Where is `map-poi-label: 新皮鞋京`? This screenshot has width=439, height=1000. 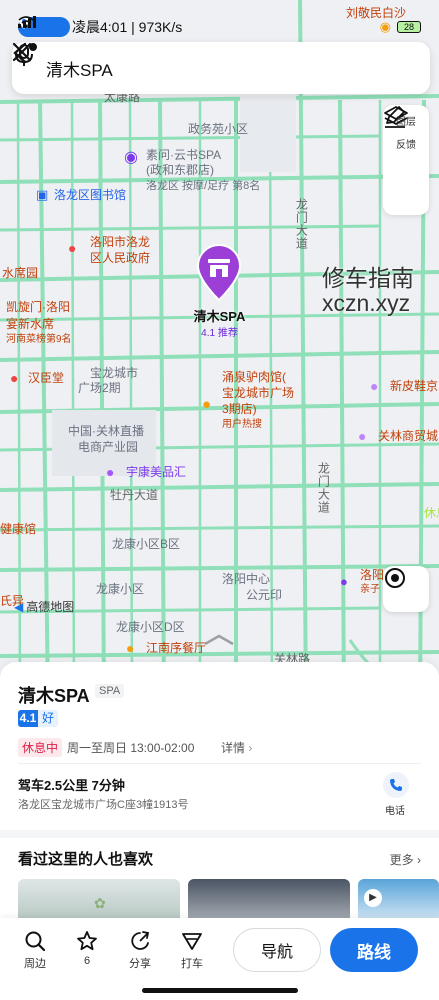
map-poi-label: 新皮鞋京 is located at coordinates (414, 386).